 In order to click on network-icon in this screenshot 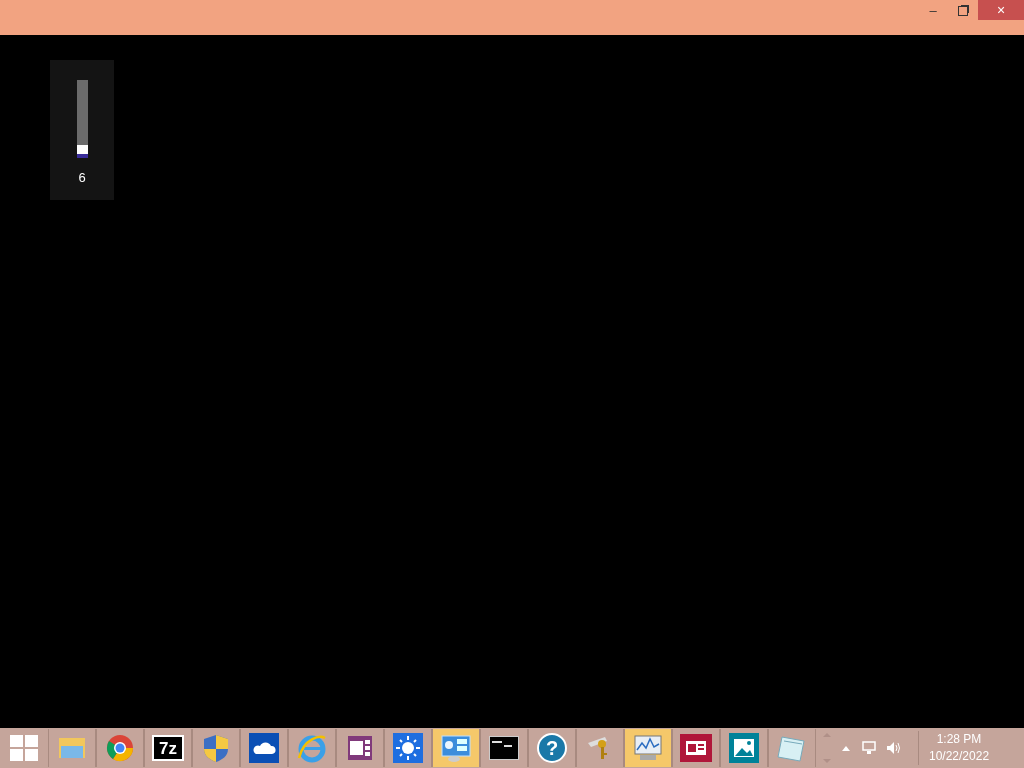, I will do `click(870, 748)`.